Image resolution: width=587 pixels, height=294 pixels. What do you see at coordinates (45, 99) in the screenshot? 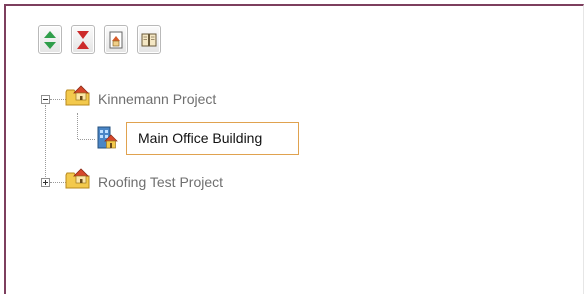
I see `collapse-toggle` at bounding box center [45, 99].